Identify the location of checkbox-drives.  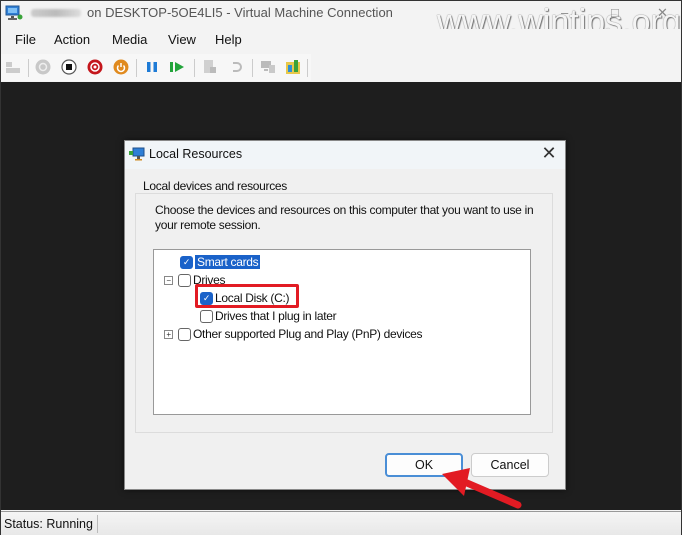
(184, 280).